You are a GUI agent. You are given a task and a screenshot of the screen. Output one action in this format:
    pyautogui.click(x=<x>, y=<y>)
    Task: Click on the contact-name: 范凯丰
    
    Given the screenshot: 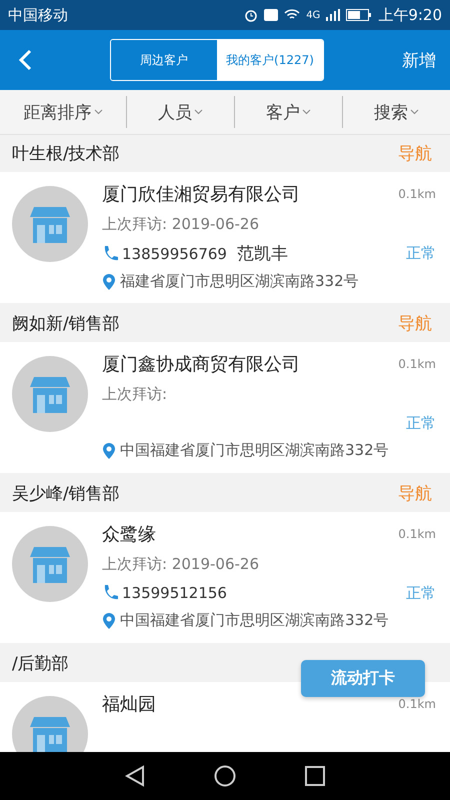 What is the action you would take?
    pyautogui.click(x=262, y=254)
    